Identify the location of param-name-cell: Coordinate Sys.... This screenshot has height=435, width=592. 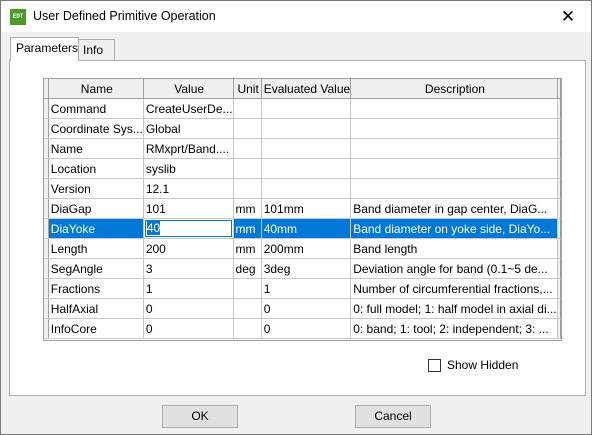
(96, 128).